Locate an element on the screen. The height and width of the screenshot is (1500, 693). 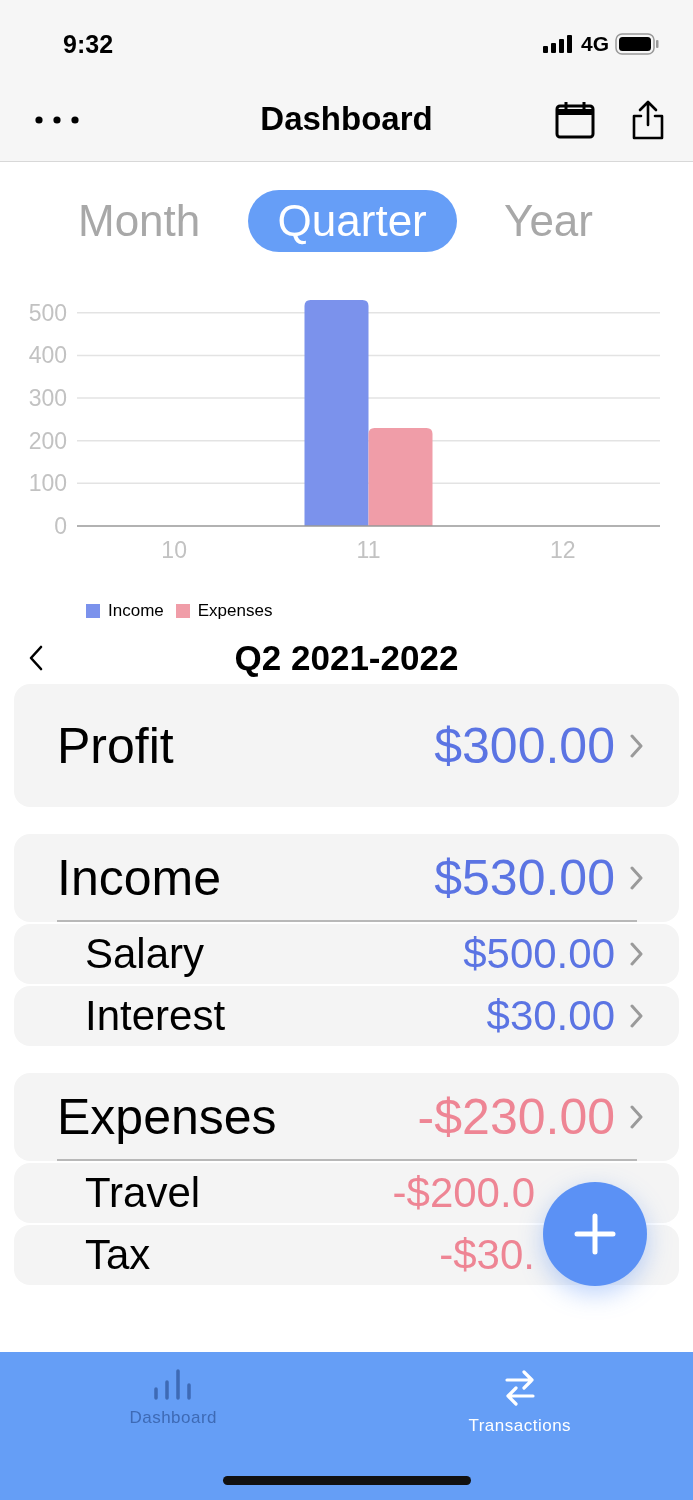
signal-icon is located at coordinates (559, 44).